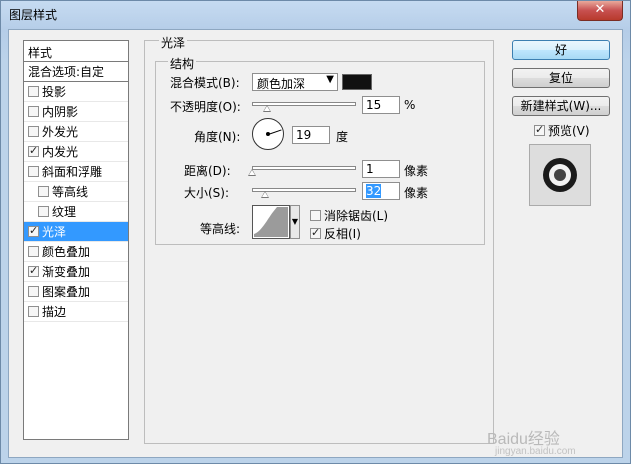  I want to click on style-list-item: 颜色叠加, so click(76, 252).